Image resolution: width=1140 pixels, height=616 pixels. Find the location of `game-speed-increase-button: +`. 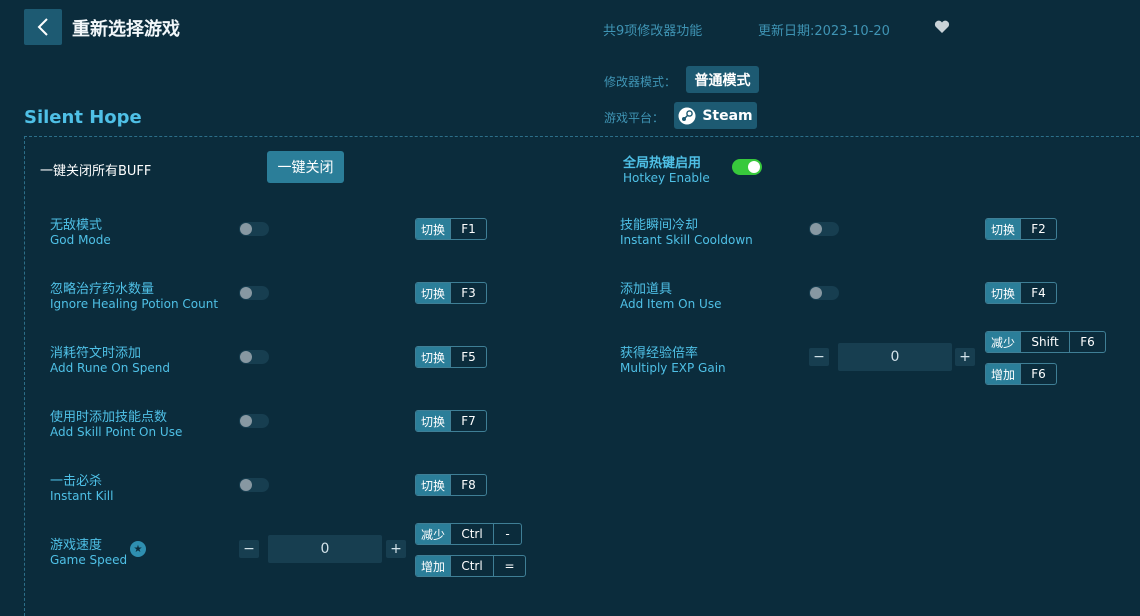

game-speed-increase-button: + is located at coordinates (396, 549).